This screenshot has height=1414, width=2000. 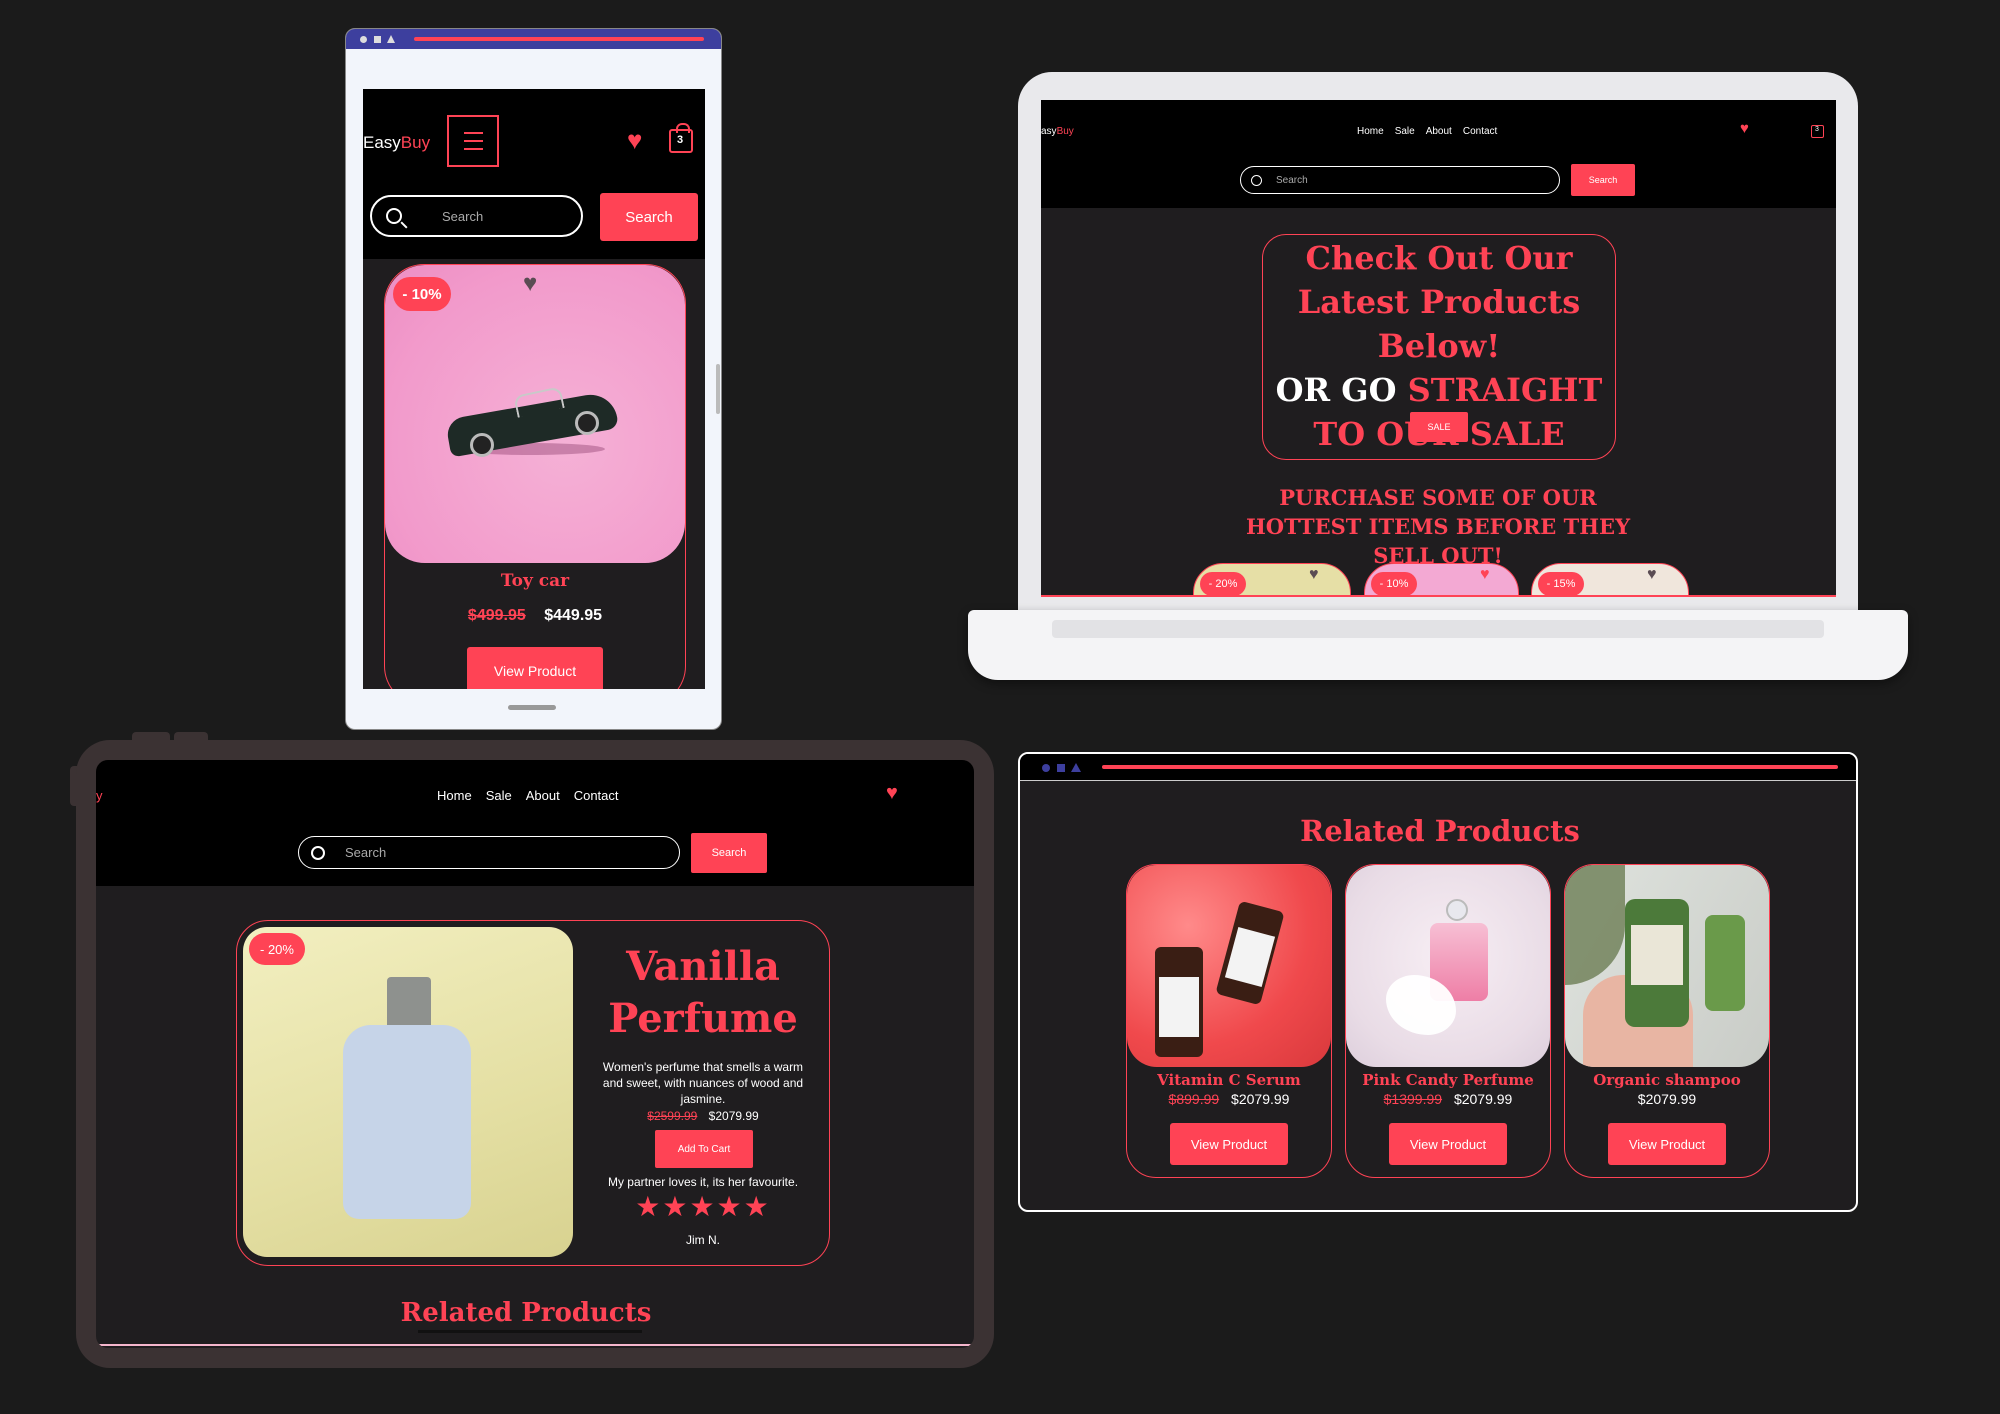 I want to click on laptop-keyboard, so click(x=1438, y=629).